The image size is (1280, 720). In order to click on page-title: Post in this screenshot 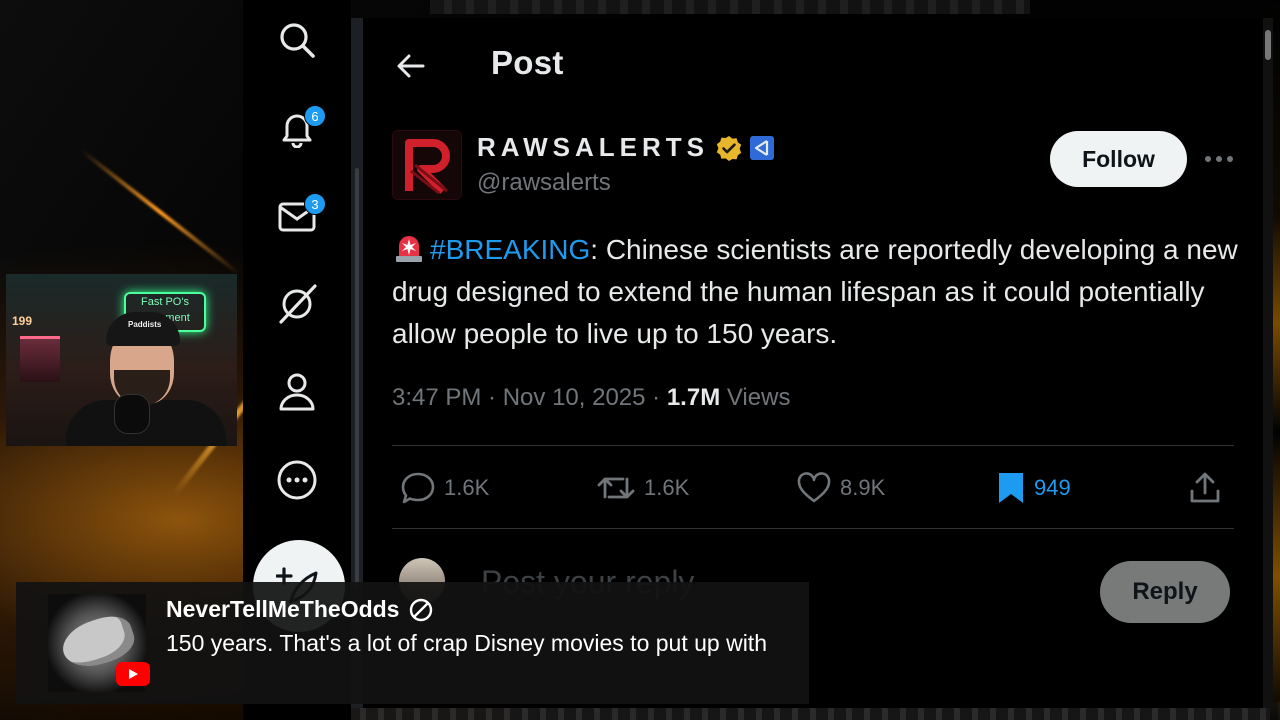, I will do `click(527, 62)`.